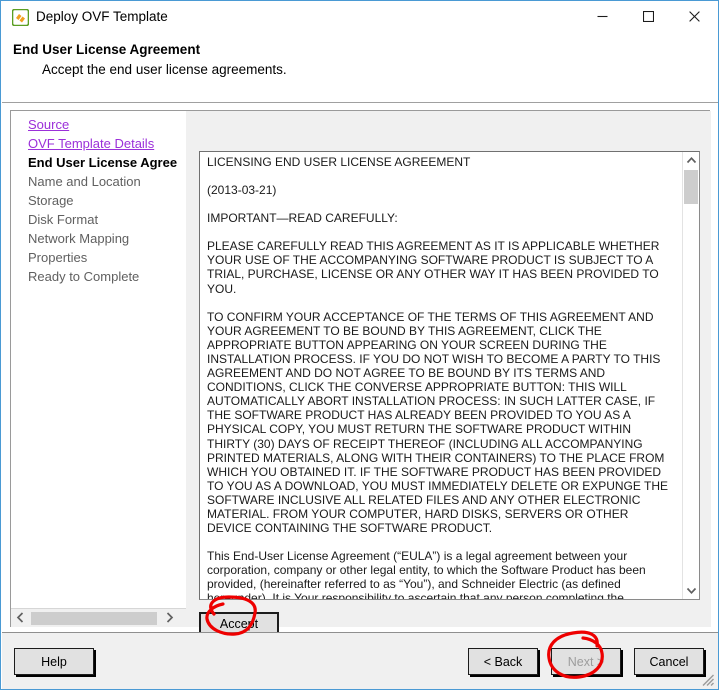 The width and height of the screenshot is (719, 692). Describe the element at coordinates (84, 181) in the screenshot. I see `sidebar-item-name-and-location: Name and Location` at that location.